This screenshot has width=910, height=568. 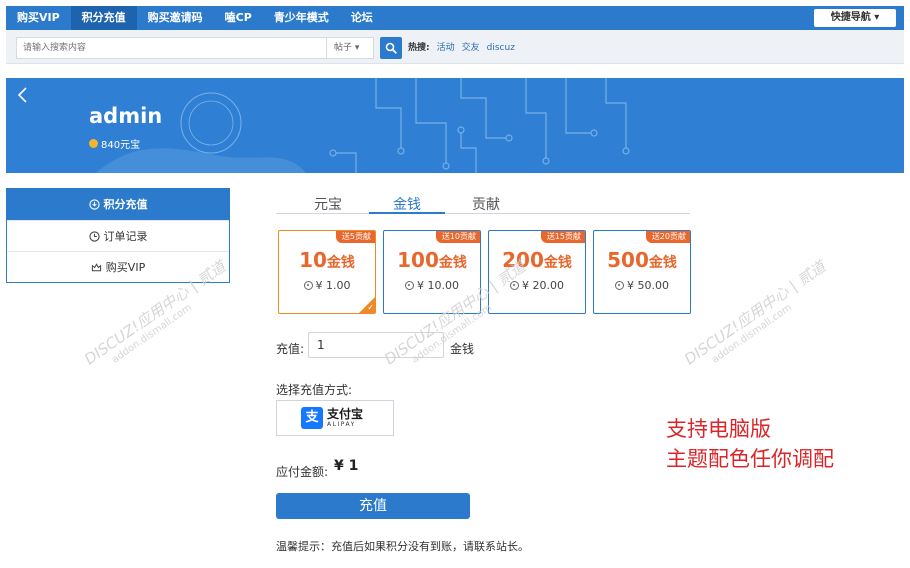 What do you see at coordinates (125, 236) in the screenshot?
I see `sidebar-item-label: 订单记录` at bounding box center [125, 236].